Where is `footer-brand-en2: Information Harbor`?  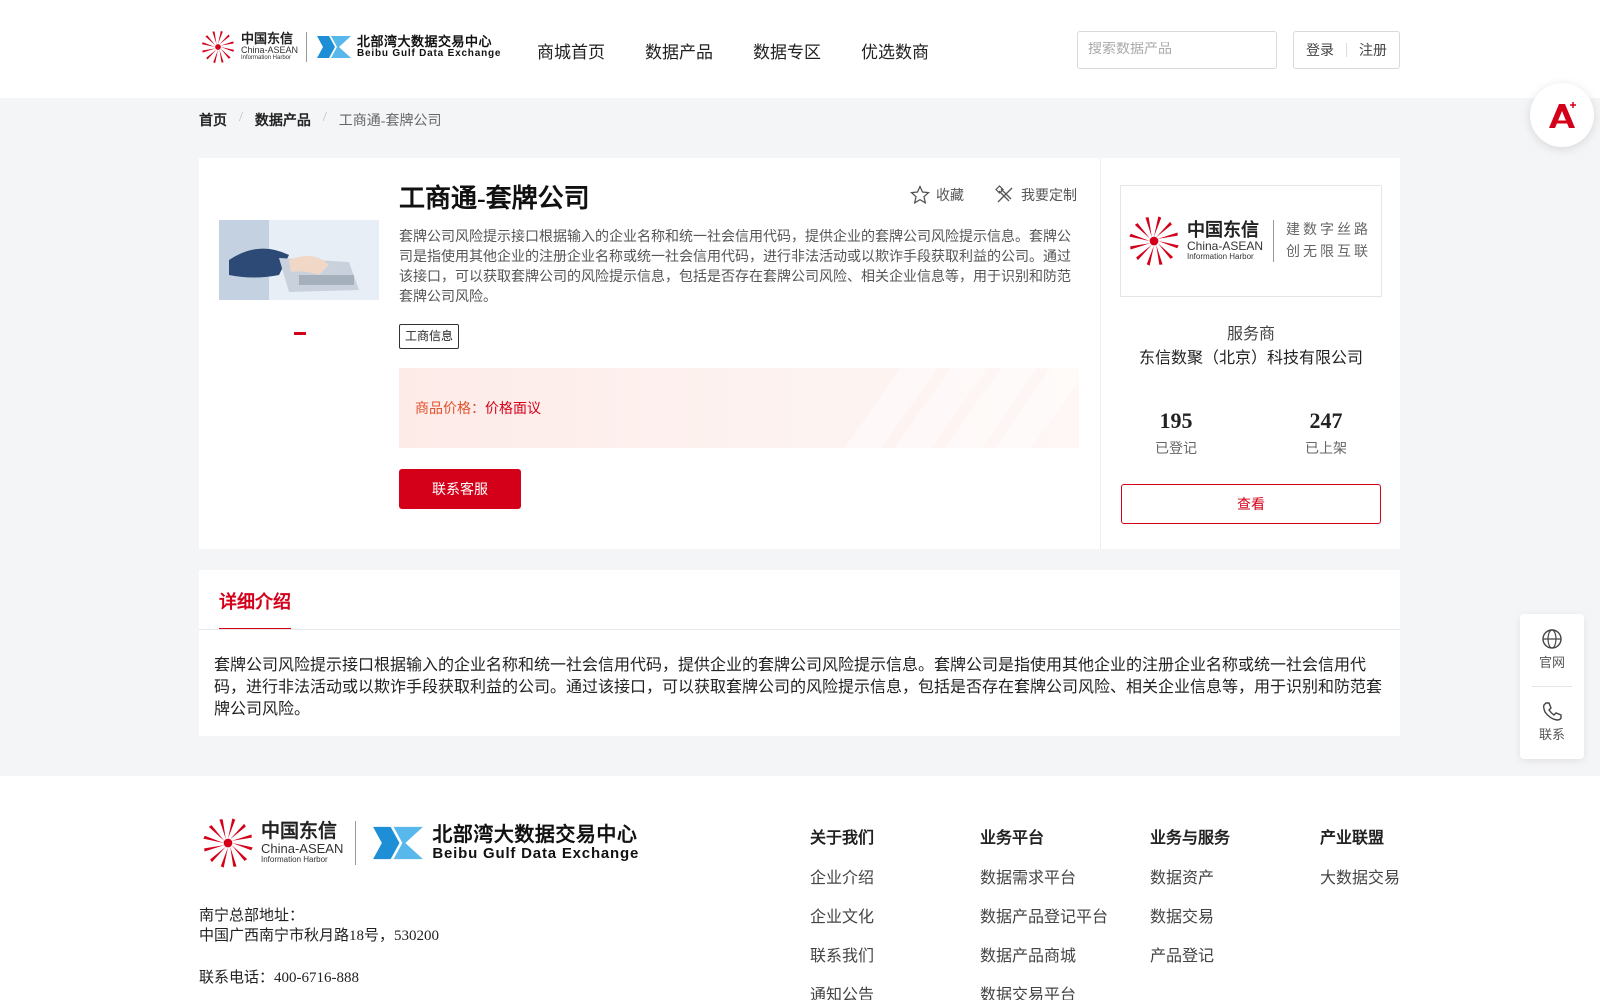 footer-brand-en2: Information Harbor is located at coordinates (294, 859).